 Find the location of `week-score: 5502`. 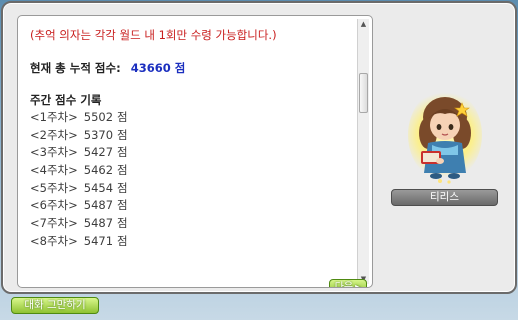

week-score: 5502 is located at coordinates (98, 117).